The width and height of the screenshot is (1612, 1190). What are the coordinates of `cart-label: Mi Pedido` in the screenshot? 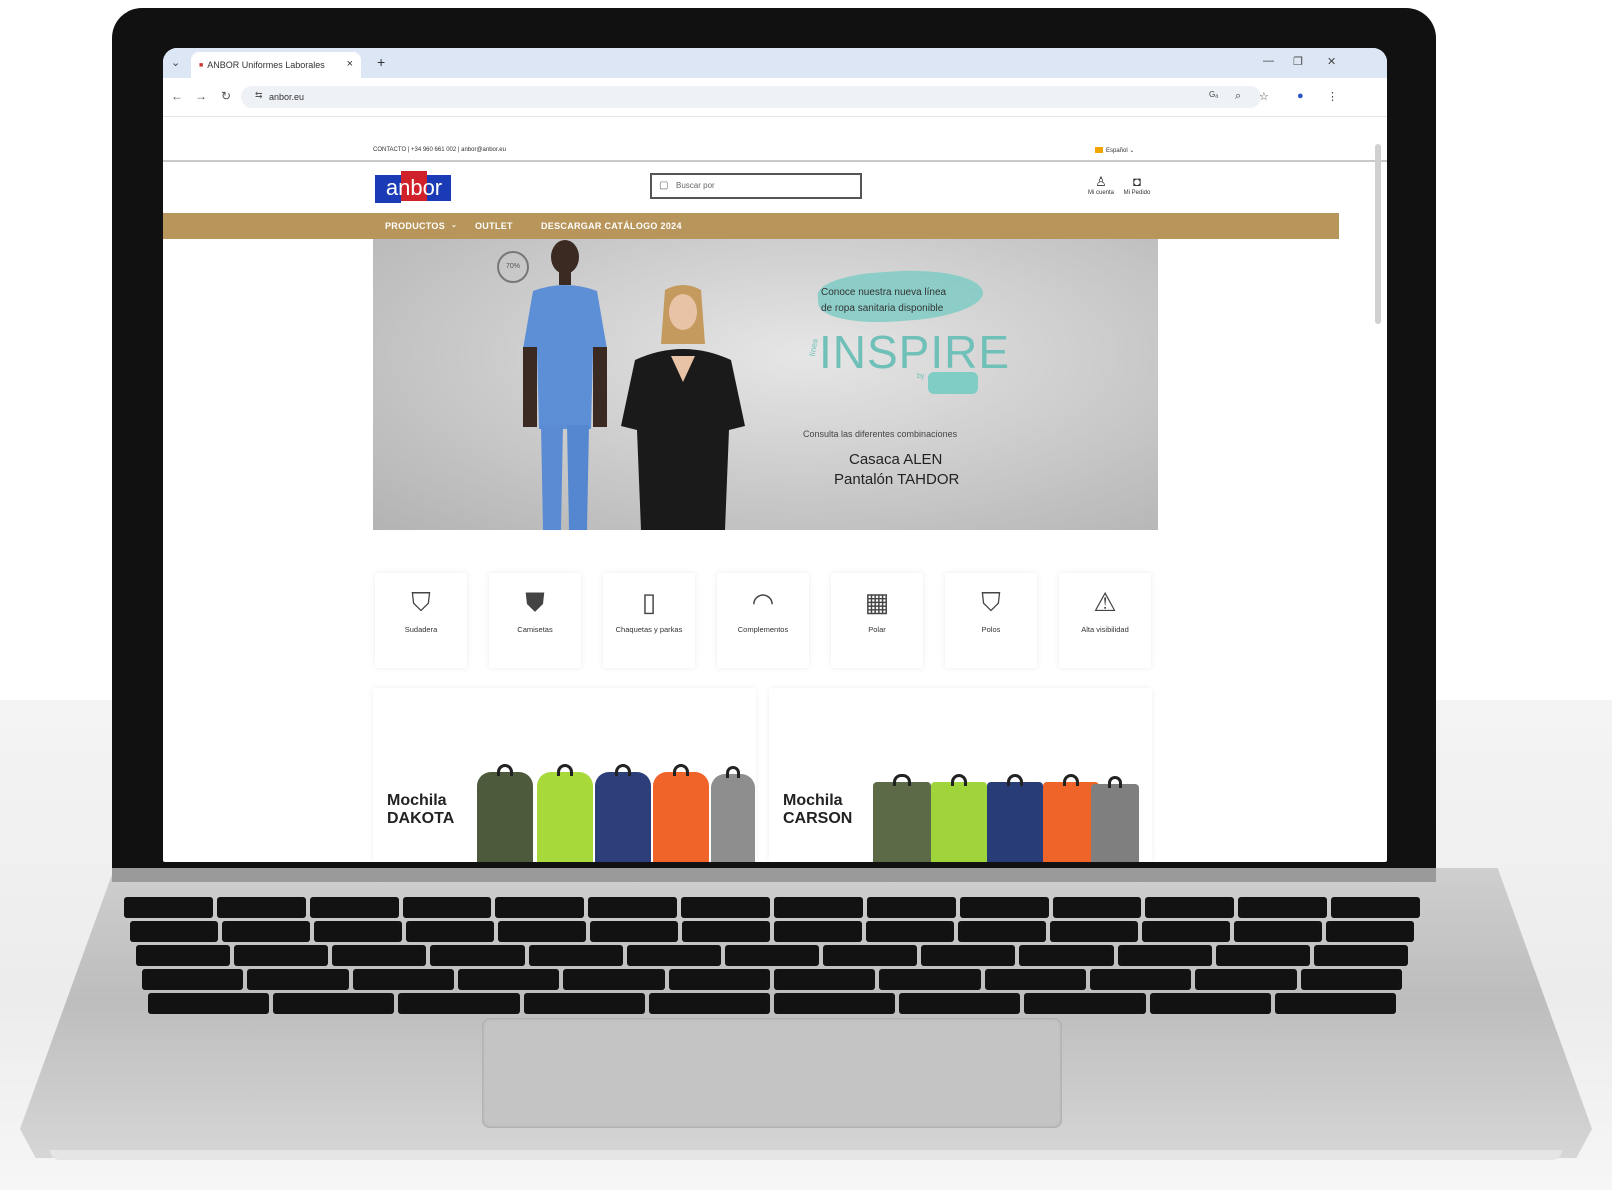 It's located at (1137, 193).